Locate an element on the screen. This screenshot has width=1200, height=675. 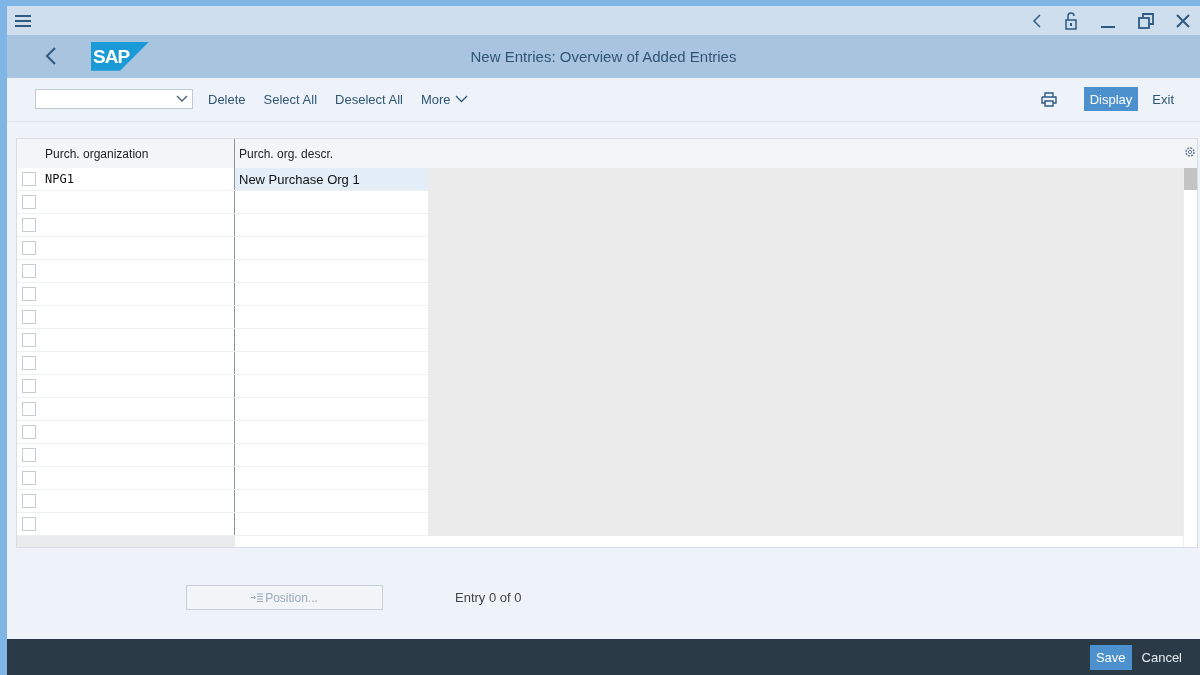
entry-count: Entry 0 of 0 is located at coordinates (488, 598).